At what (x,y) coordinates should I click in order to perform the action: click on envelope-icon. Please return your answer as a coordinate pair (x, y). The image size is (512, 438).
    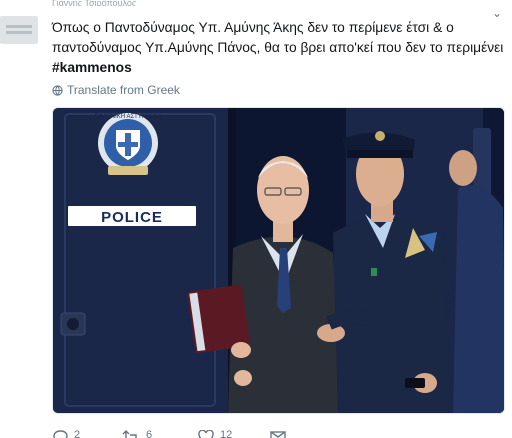
    Looking at the image, I should click on (278, 434).